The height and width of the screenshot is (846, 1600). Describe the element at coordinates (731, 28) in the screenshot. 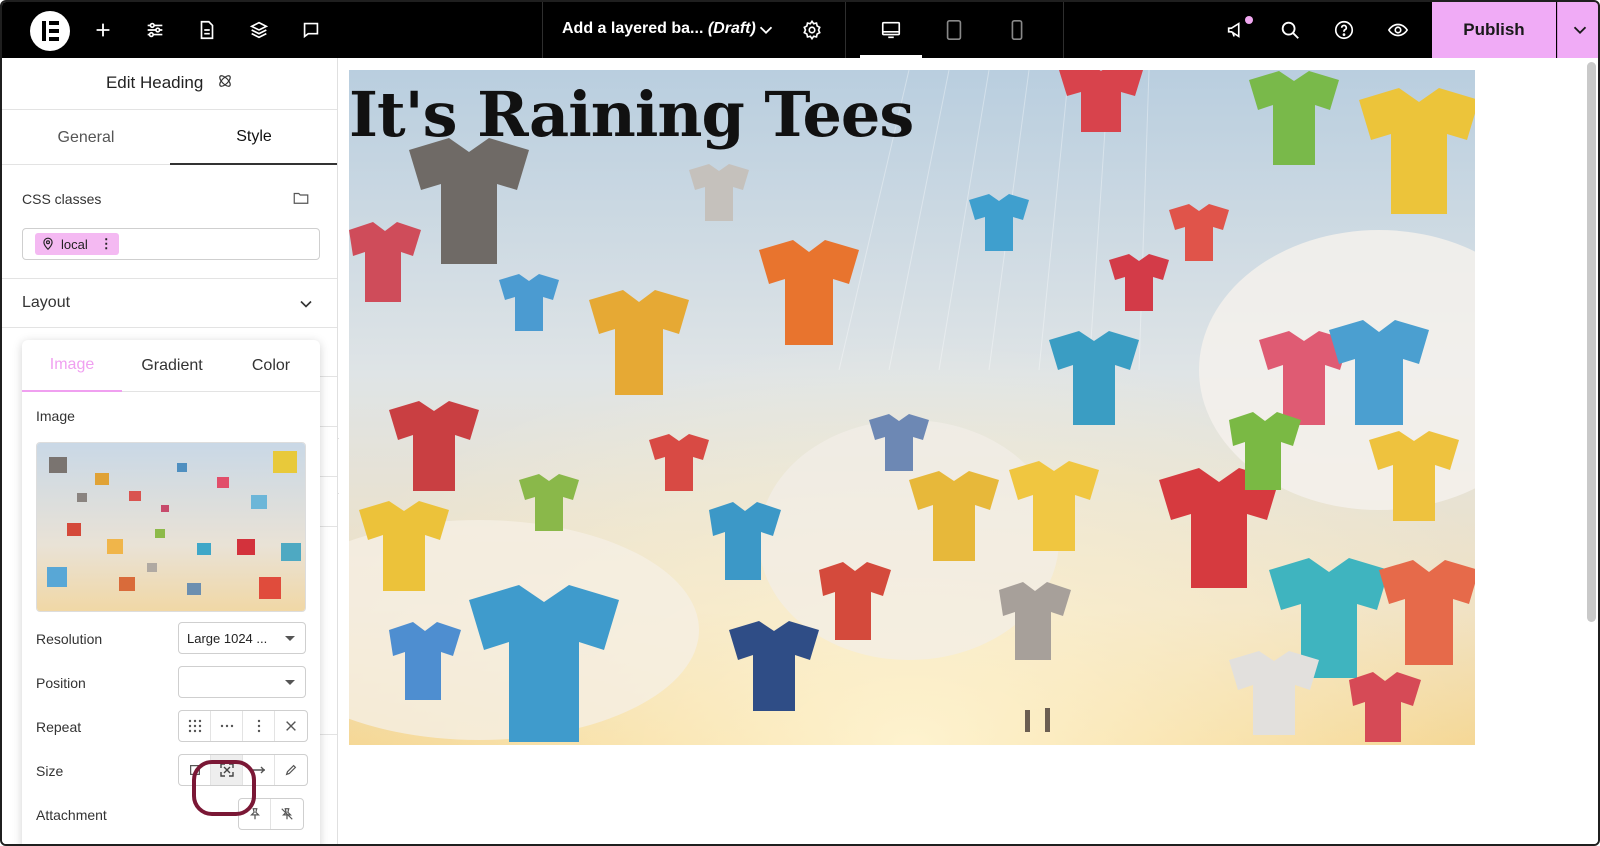

I see `document-status: (Draft)` at that location.